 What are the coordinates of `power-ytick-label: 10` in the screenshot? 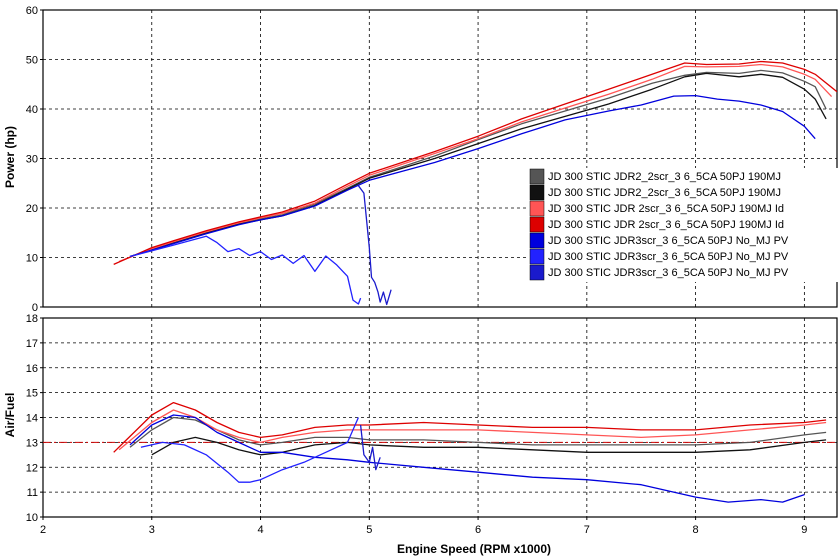 It's located at (32, 259).